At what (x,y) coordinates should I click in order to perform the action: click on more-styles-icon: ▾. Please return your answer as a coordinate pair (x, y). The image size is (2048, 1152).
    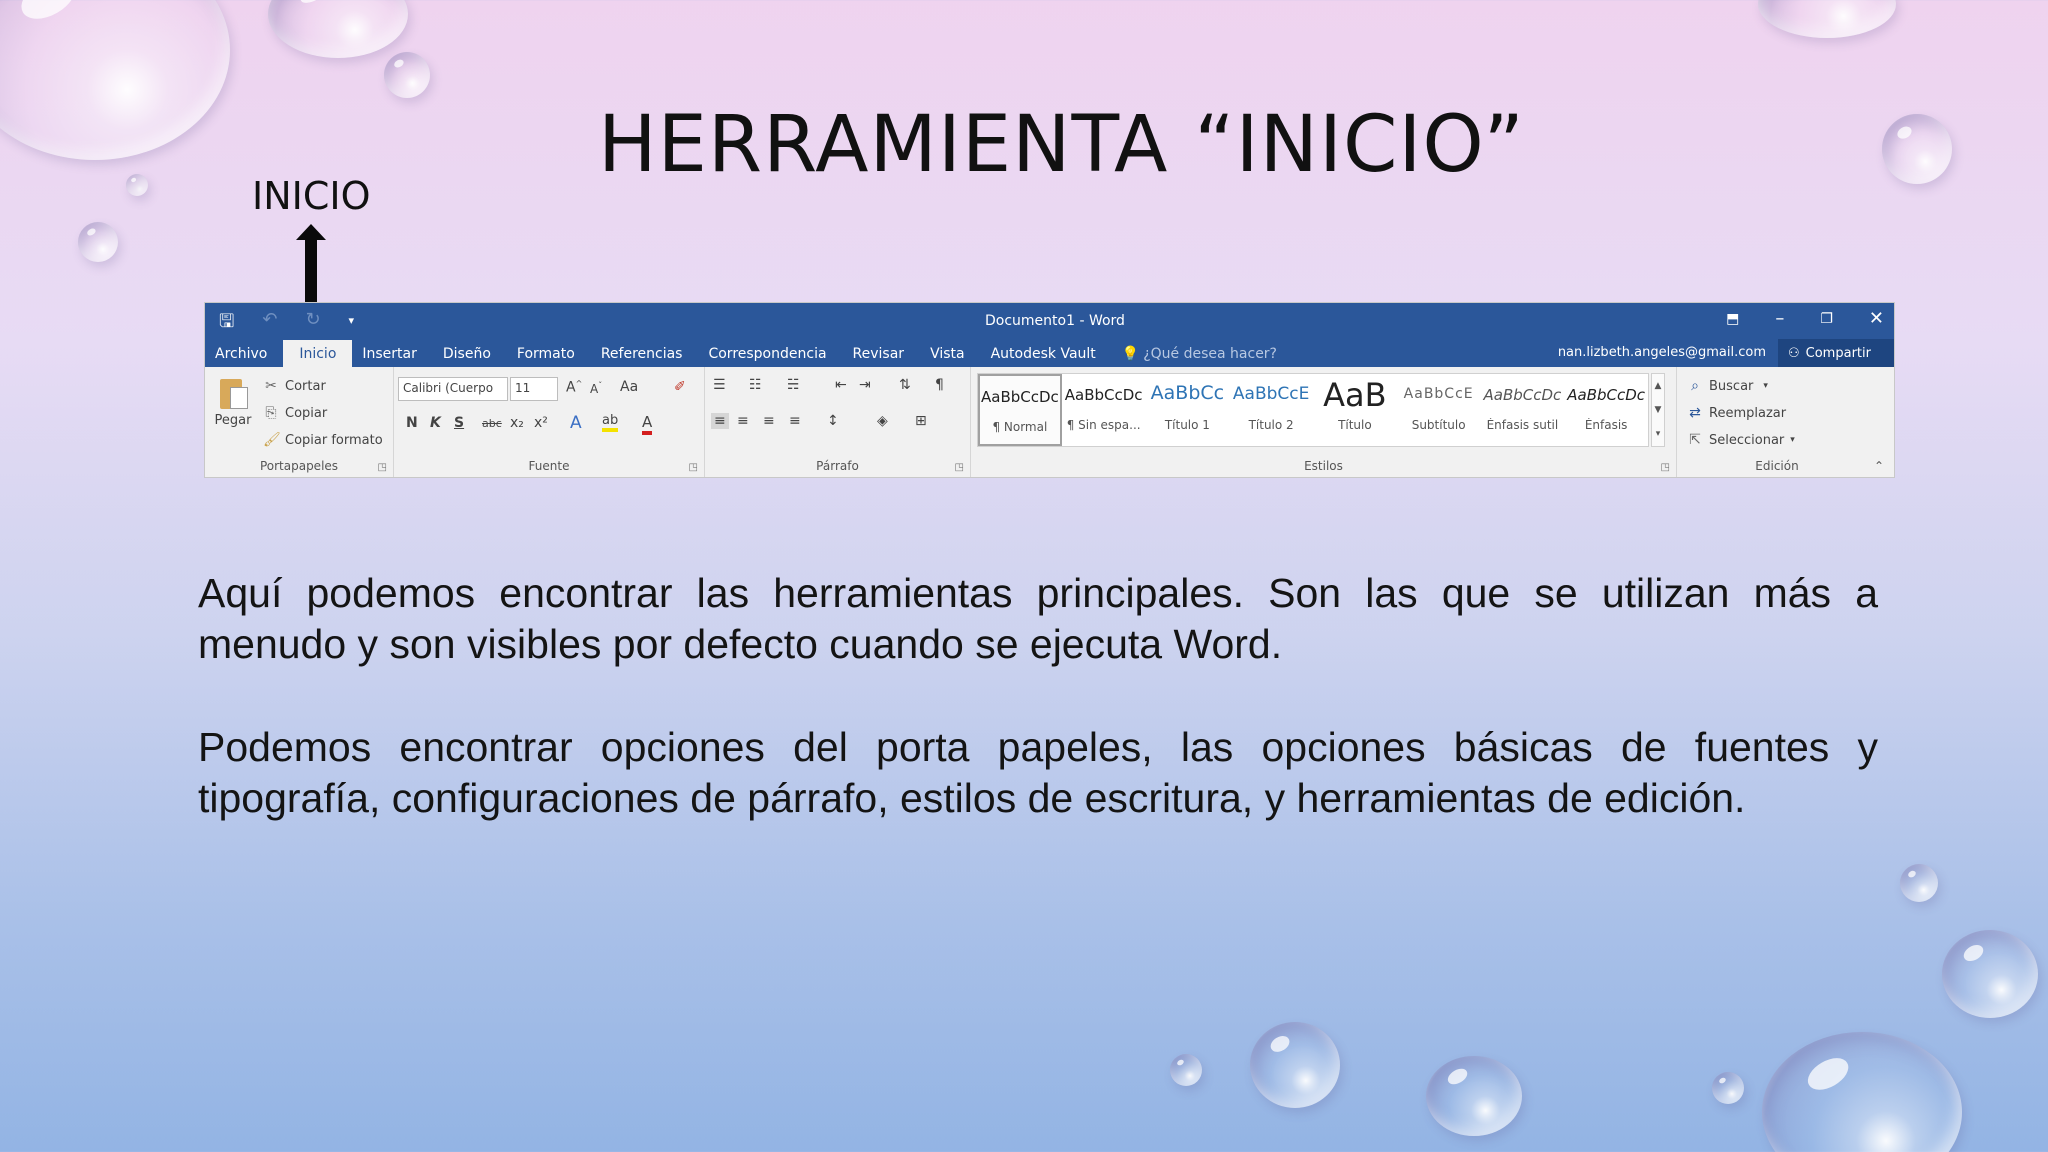
    Looking at the image, I should click on (1658, 434).